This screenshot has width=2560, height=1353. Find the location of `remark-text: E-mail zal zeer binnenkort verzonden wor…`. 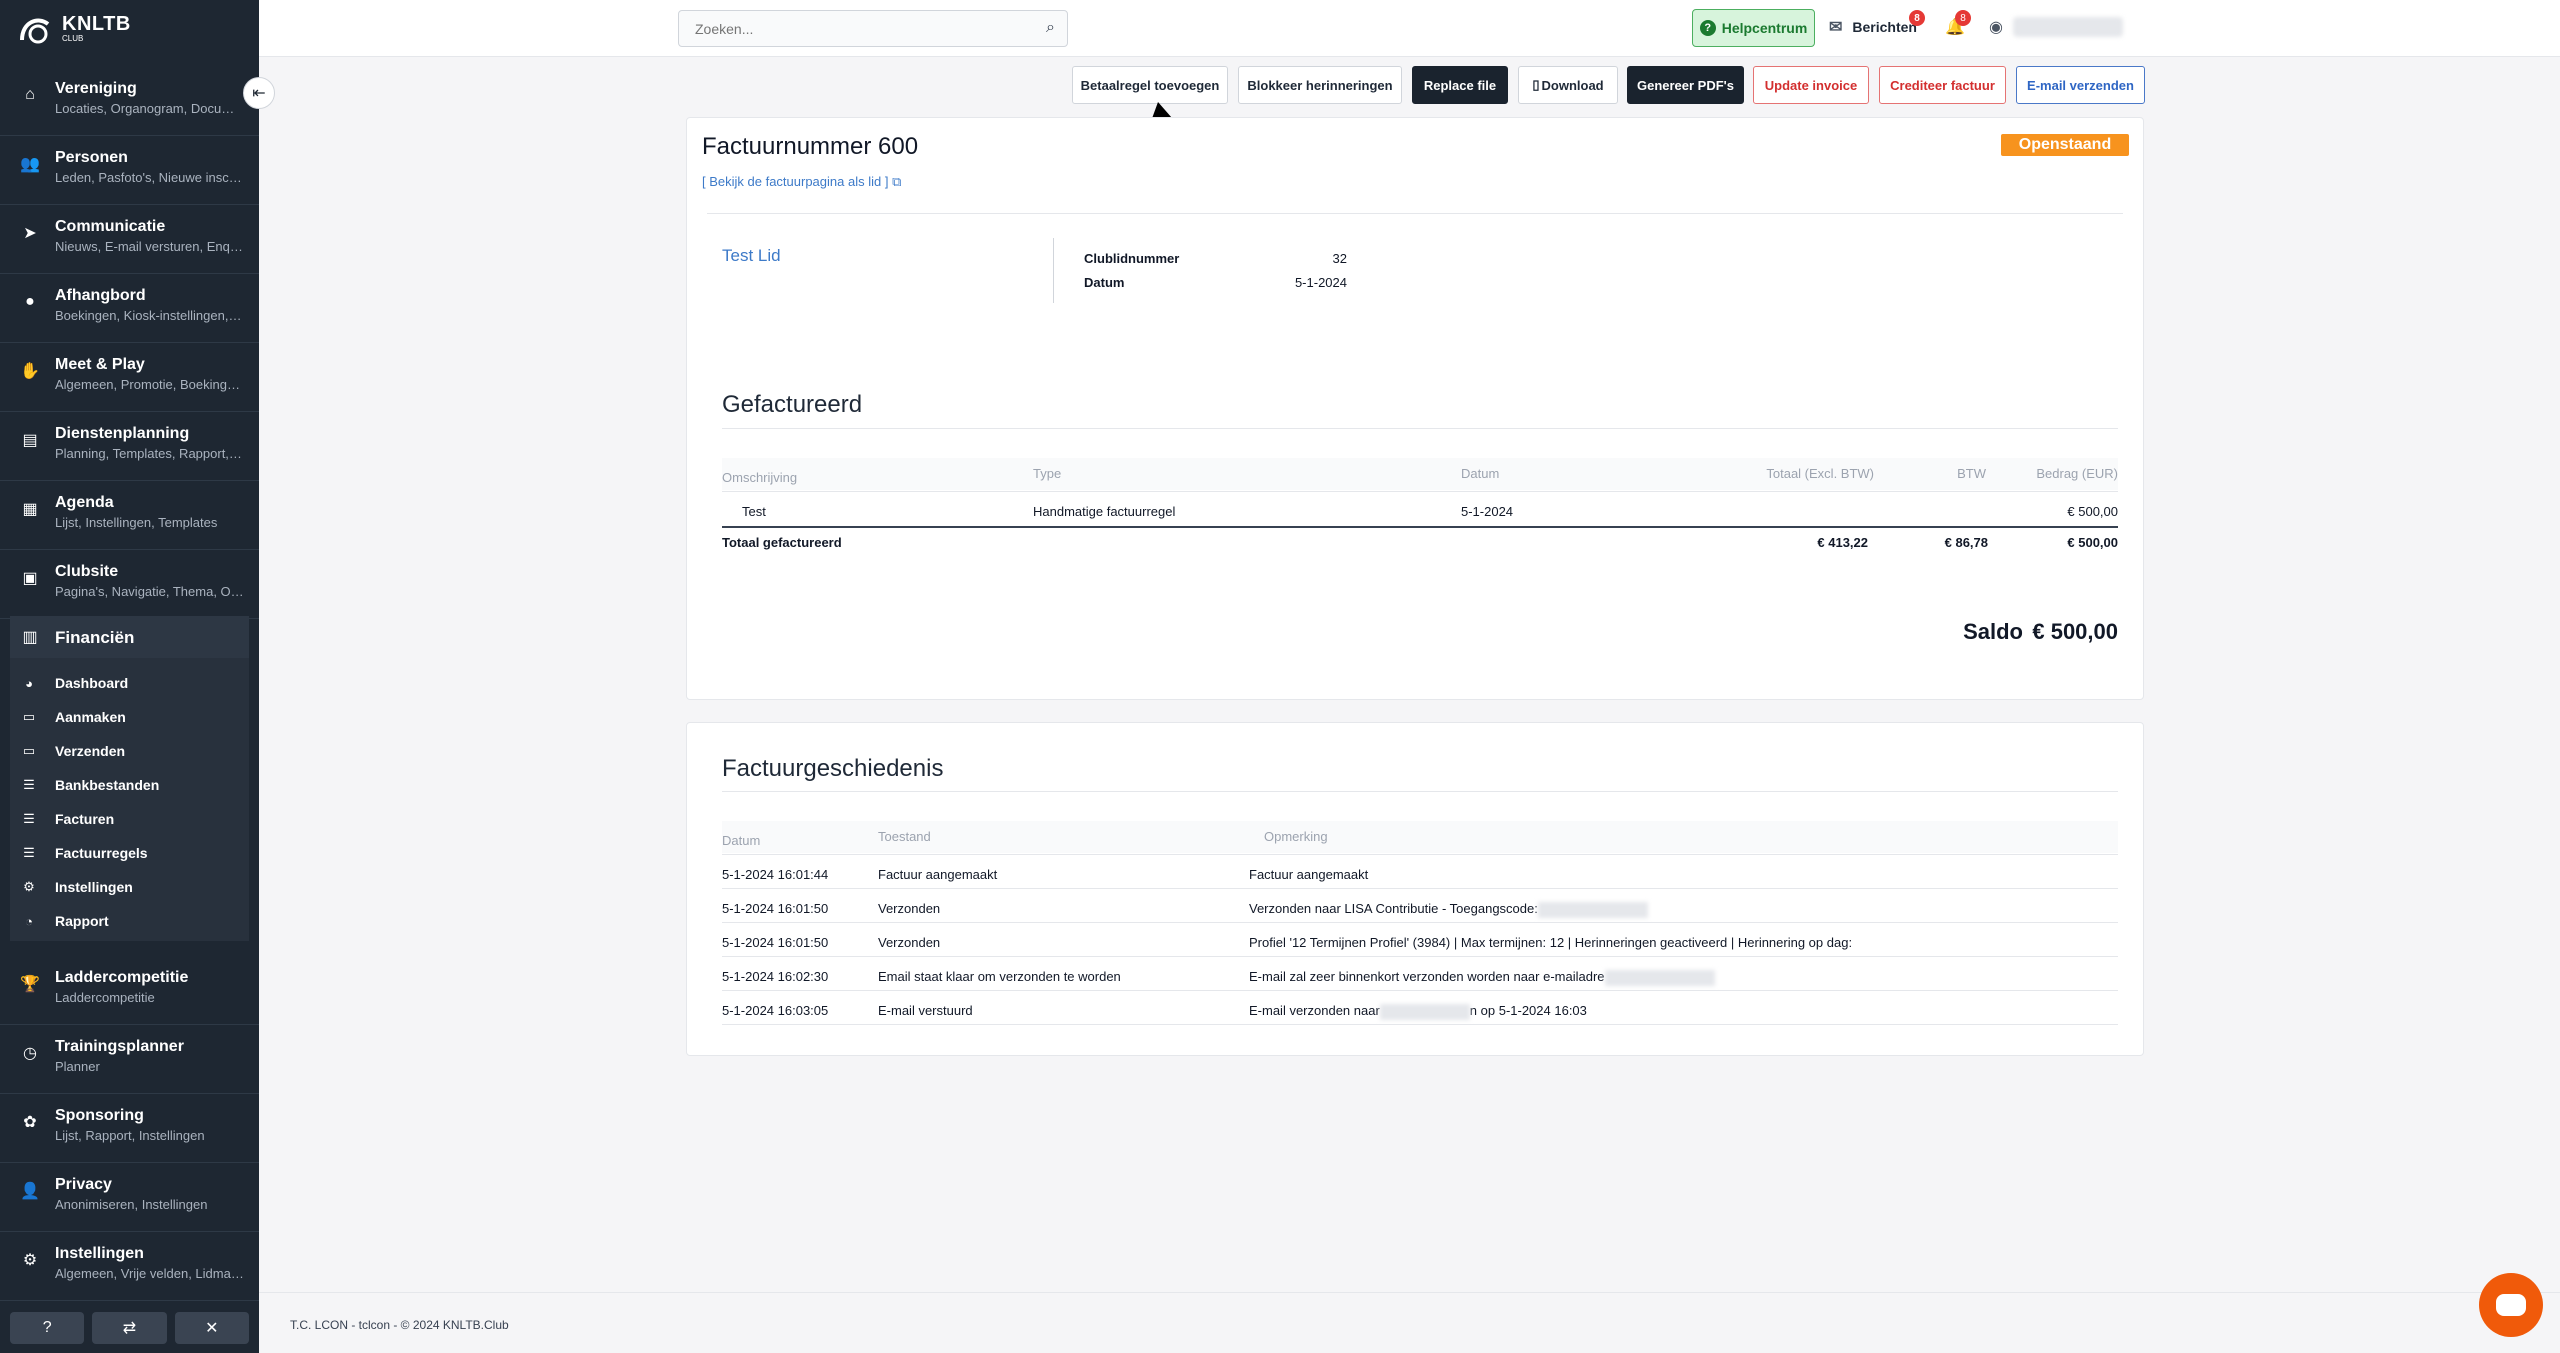

remark-text: E-mail zal zeer binnenkort verzonden wor… is located at coordinates (1427, 976).